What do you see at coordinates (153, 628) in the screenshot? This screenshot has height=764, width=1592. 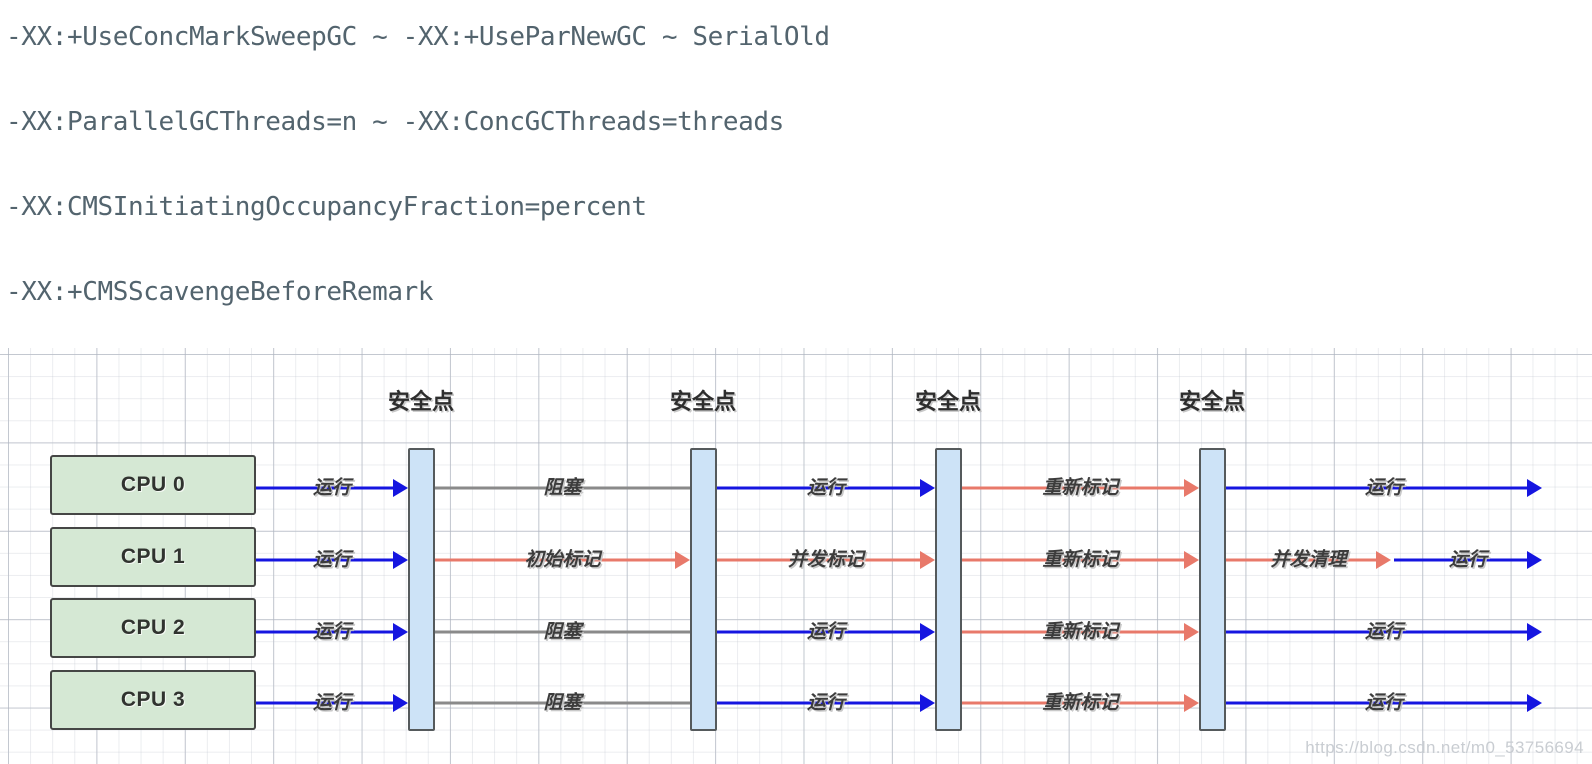 I see `cpu-box-2: CPU 2` at bounding box center [153, 628].